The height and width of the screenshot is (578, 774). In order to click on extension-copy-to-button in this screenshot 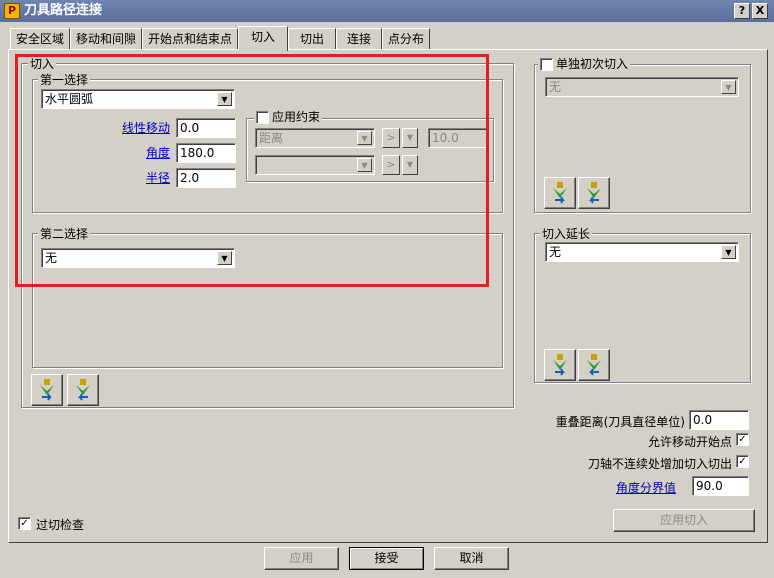, I will do `click(560, 365)`.